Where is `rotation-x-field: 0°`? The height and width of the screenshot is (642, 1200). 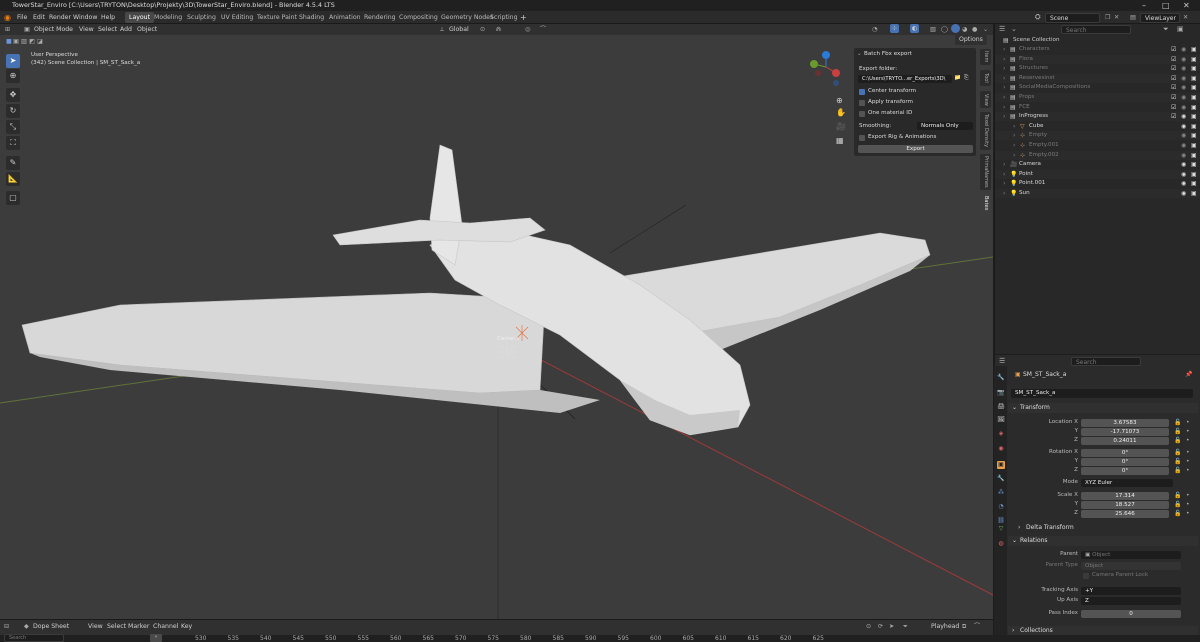 rotation-x-field: 0° is located at coordinates (1125, 453).